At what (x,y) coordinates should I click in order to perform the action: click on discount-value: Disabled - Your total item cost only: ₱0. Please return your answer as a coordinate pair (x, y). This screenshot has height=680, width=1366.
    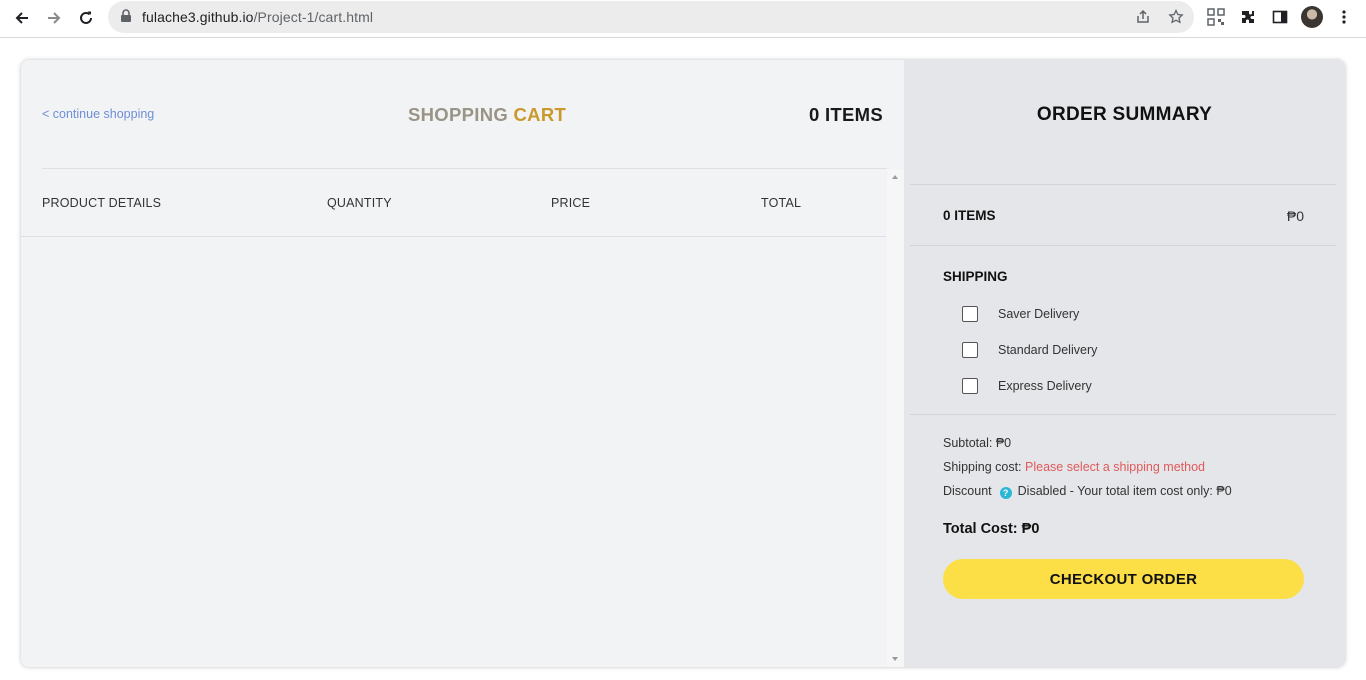
    Looking at the image, I should click on (1124, 491).